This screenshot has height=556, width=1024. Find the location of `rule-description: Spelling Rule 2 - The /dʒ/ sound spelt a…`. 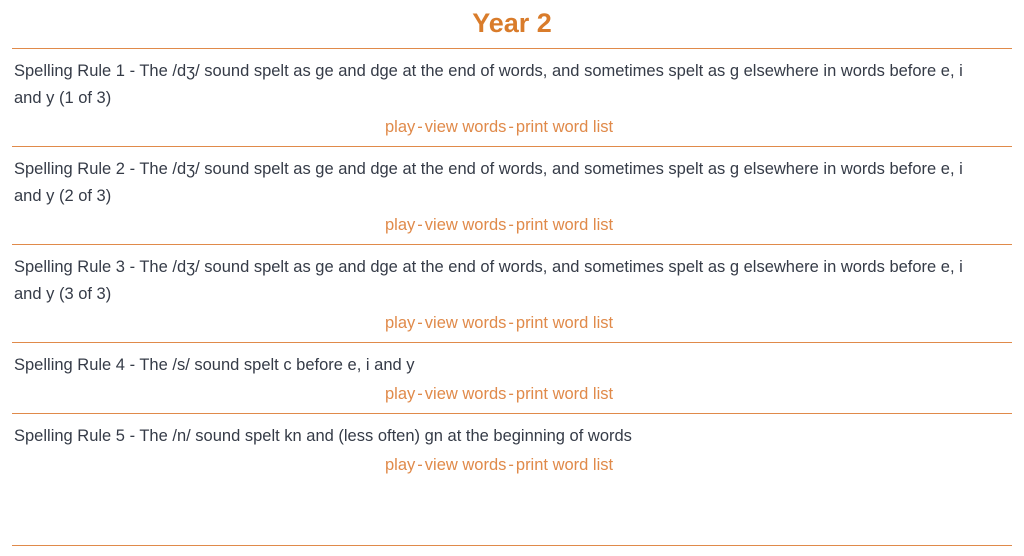

rule-description: Spelling Rule 2 - The /dʒ/ sound spelt a… is located at coordinates (488, 182).